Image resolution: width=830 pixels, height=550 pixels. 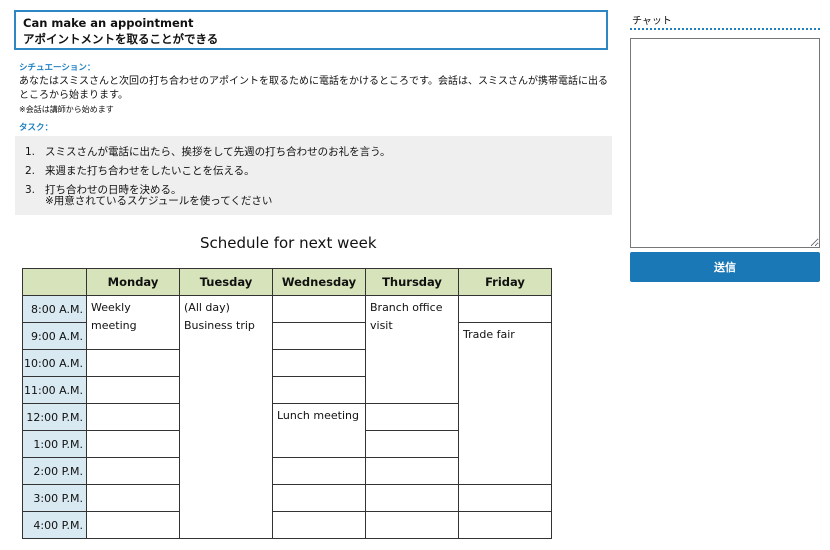 What do you see at coordinates (226, 282) in the screenshot?
I see `day-header-tuesday: Tuesday` at bounding box center [226, 282].